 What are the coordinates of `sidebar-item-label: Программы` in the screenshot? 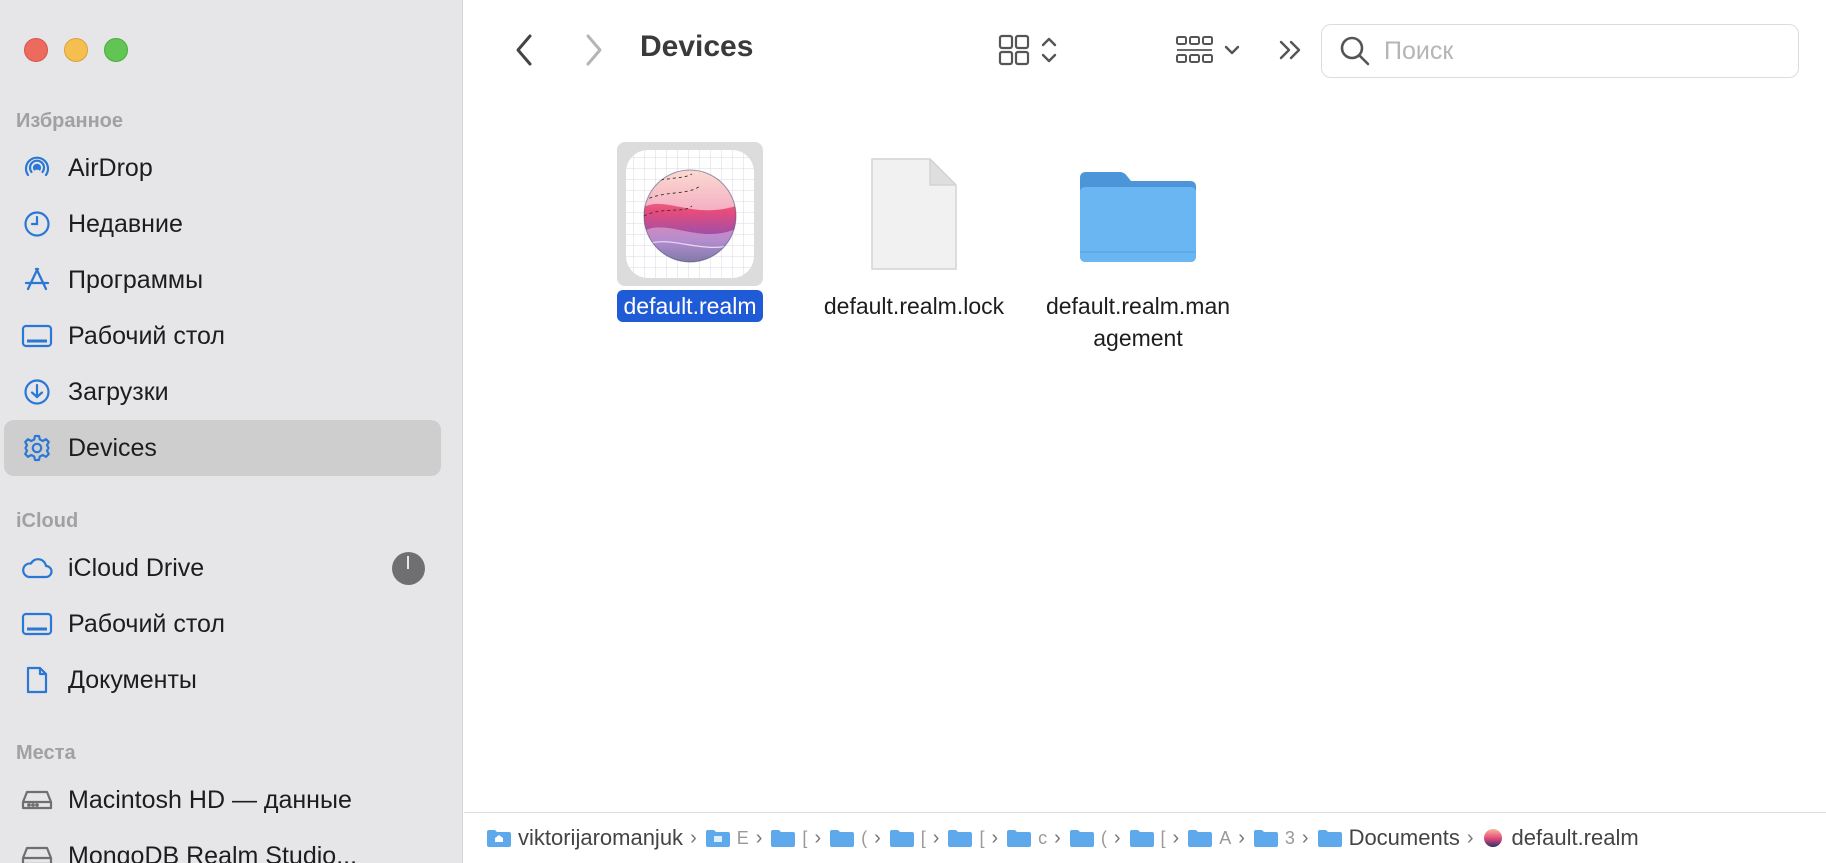 It's located at (136, 279).